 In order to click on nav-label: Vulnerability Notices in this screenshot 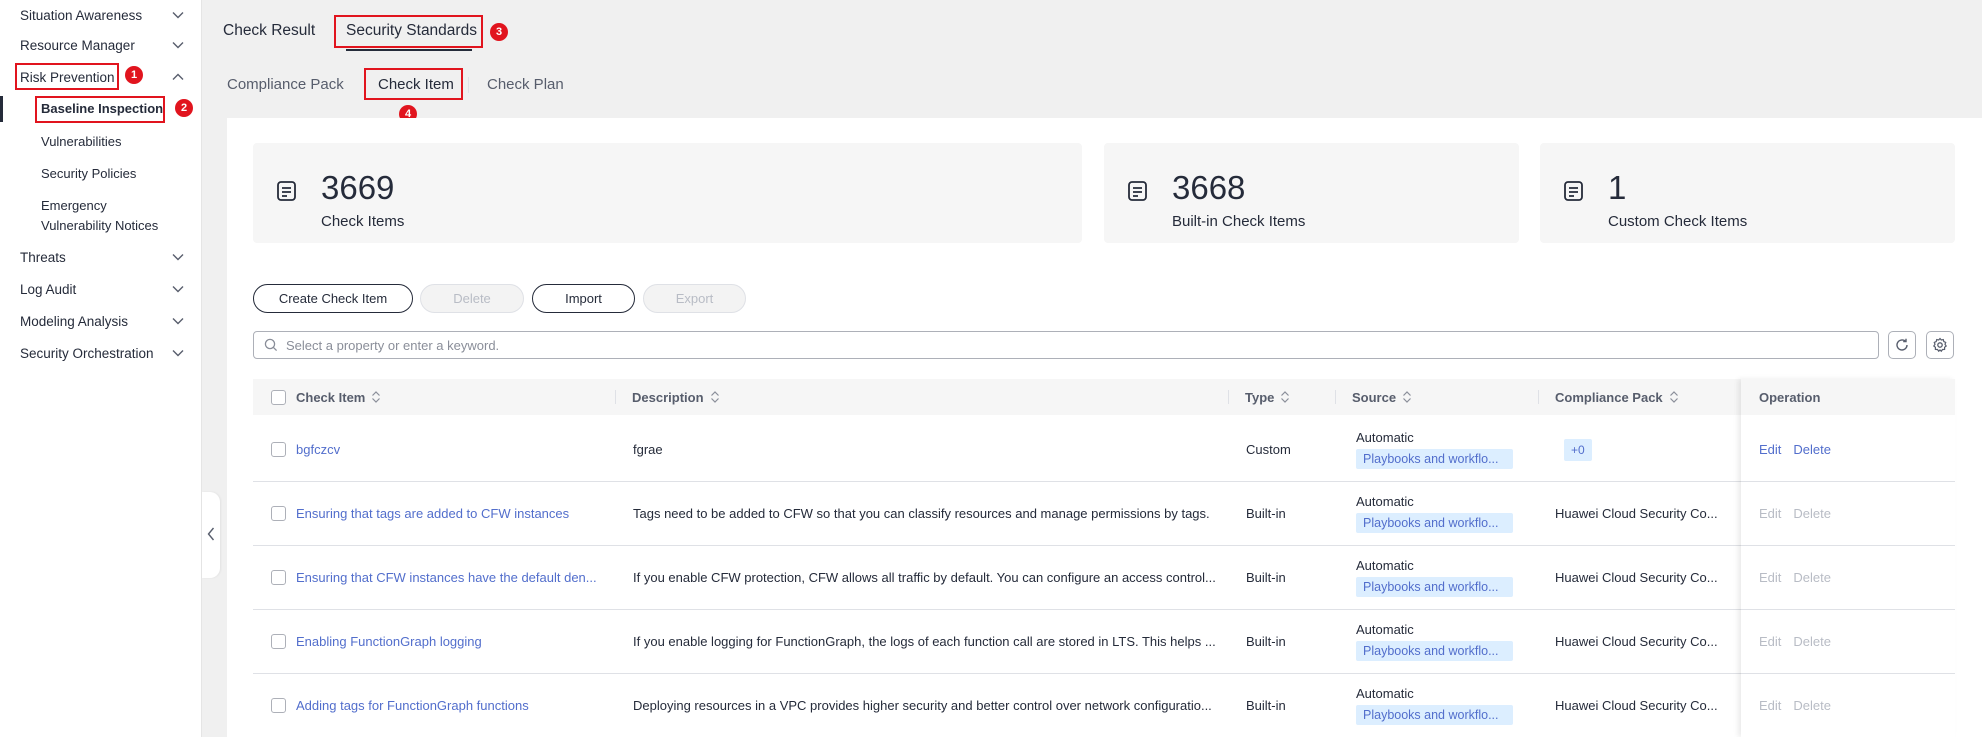, I will do `click(100, 225)`.